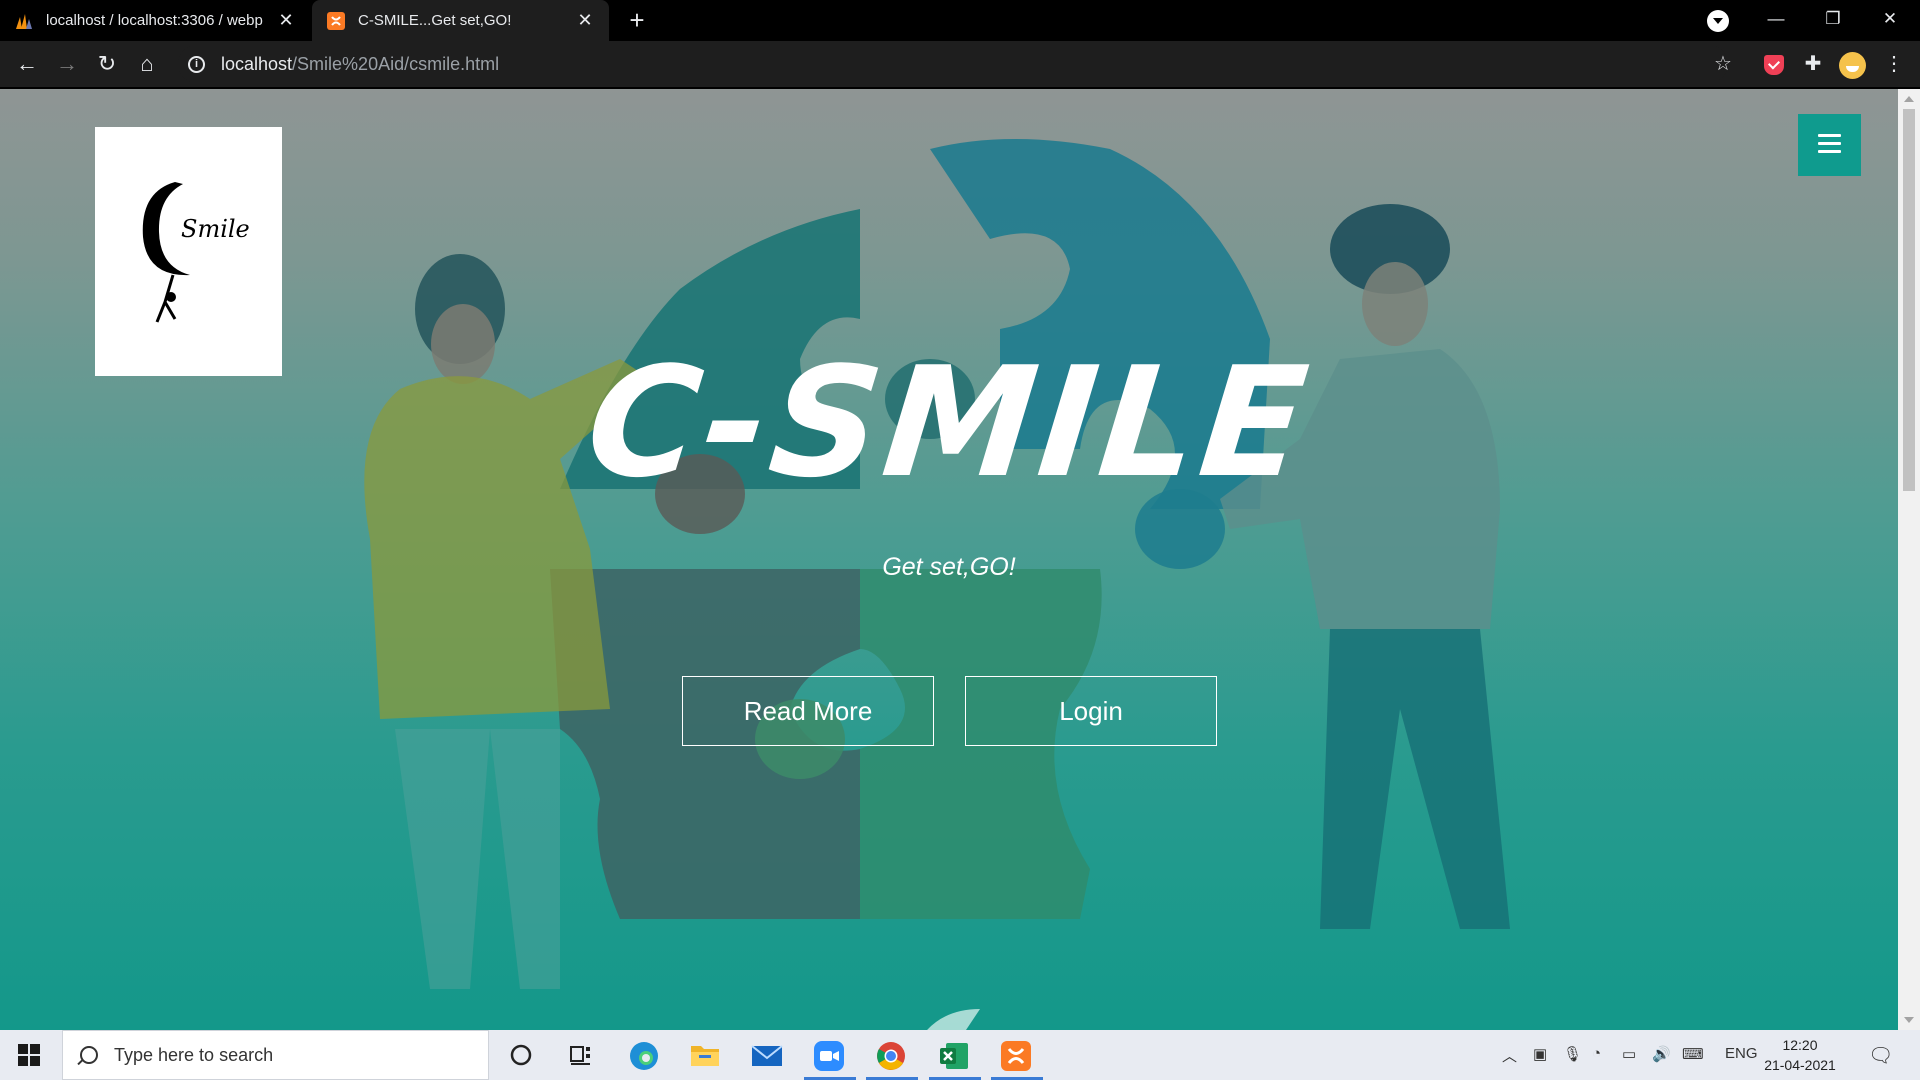 This screenshot has width=1920, height=1080. What do you see at coordinates (643, 1055) in the screenshot?
I see `edge-browser-icon` at bounding box center [643, 1055].